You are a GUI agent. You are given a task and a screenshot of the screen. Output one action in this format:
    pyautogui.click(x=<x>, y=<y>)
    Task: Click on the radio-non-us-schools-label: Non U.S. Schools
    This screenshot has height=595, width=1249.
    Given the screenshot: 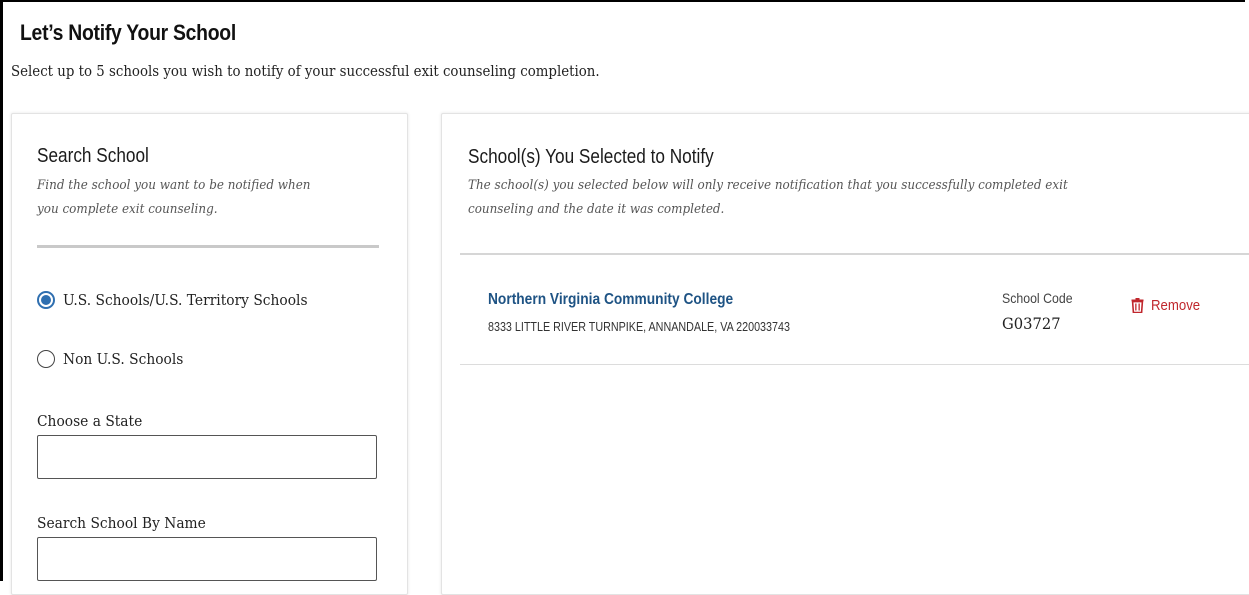 What is the action you would take?
    pyautogui.click(x=123, y=359)
    